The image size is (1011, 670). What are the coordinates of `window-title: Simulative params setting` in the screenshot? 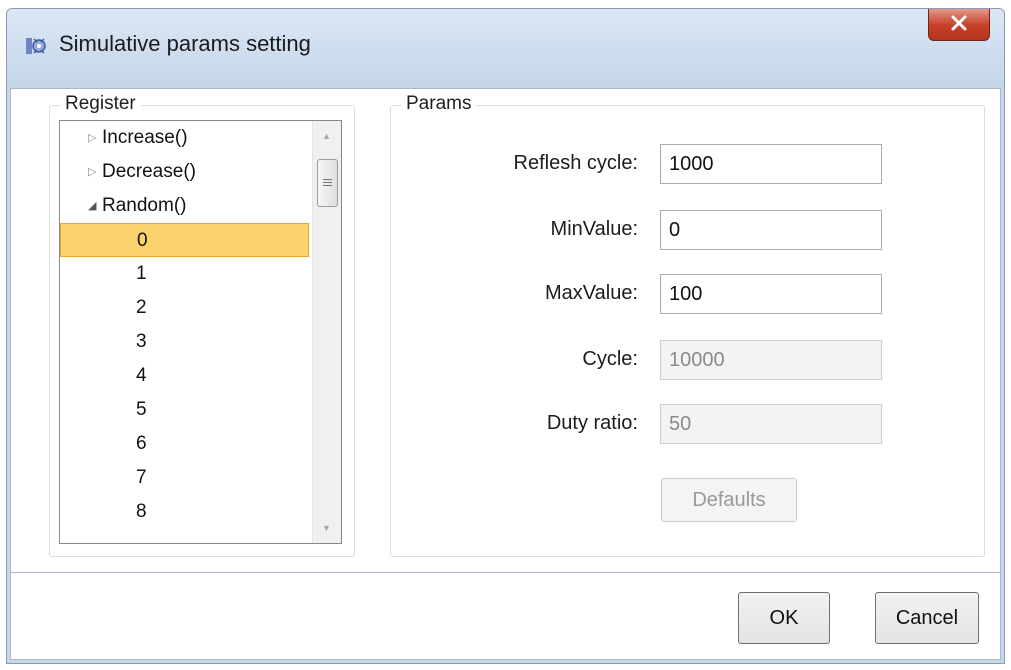 It's located at (185, 43).